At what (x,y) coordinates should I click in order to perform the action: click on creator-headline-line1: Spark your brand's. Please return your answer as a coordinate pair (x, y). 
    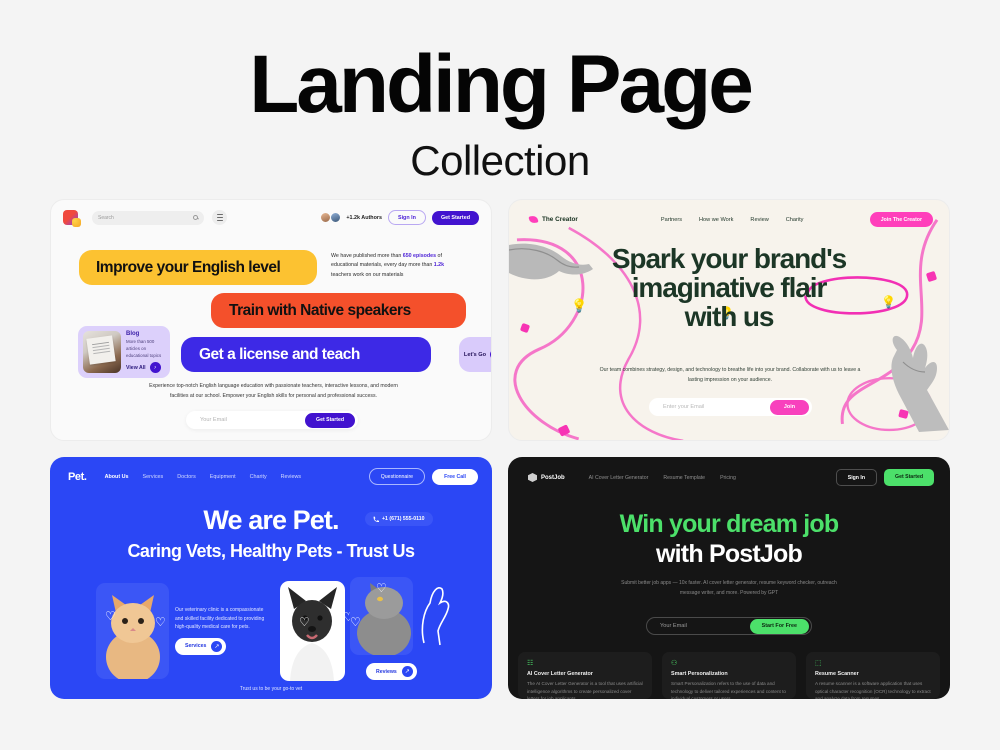
    Looking at the image, I should click on (729, 258).